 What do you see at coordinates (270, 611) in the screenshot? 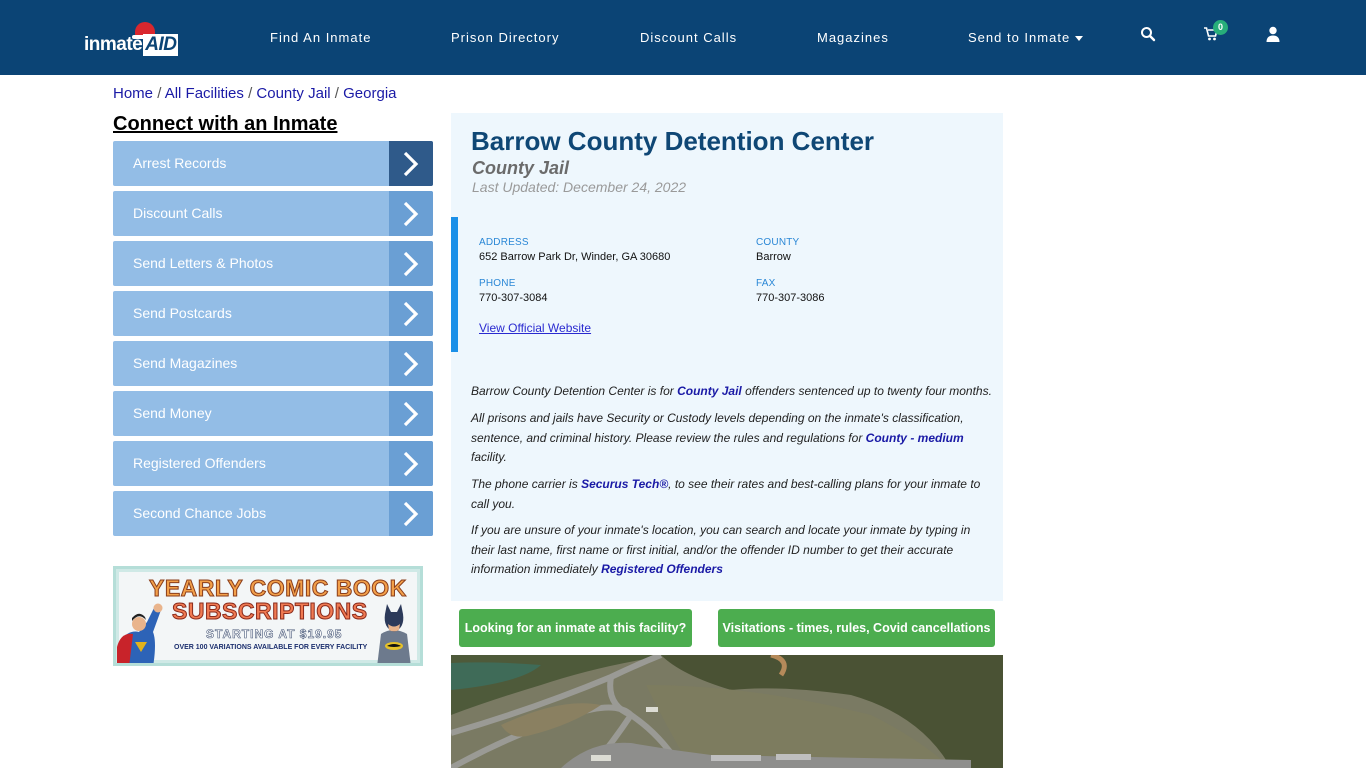
I see `ad-headline-2: SUBSCRIPTIONS` at bounding box center [270, 611].